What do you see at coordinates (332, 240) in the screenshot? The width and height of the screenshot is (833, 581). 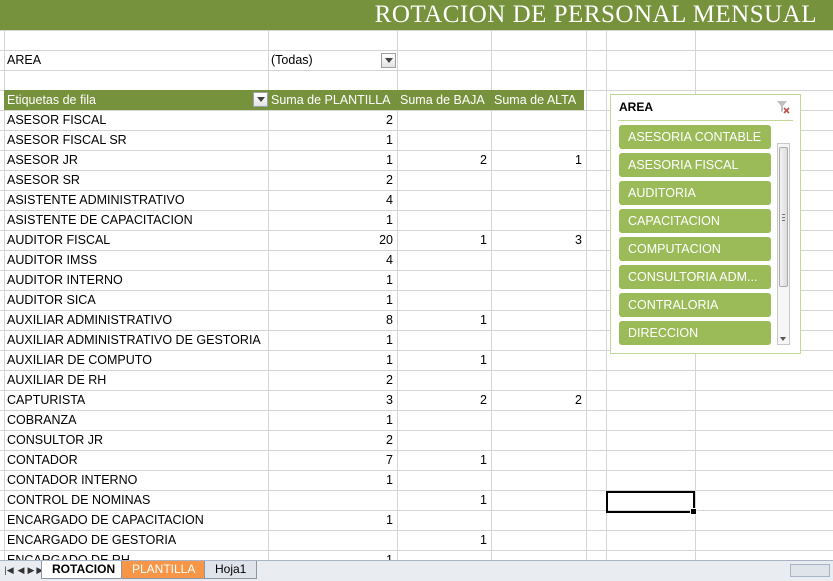 I see `cell-plantilla: 20` at bounding box center [332, 240].